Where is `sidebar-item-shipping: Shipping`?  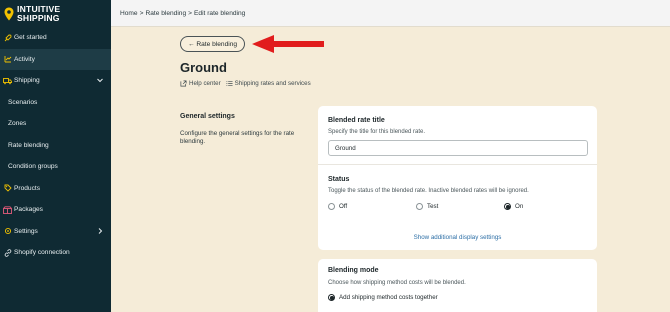
sidebar-item-shipping: Shipping is located at coordinates (55, 81).